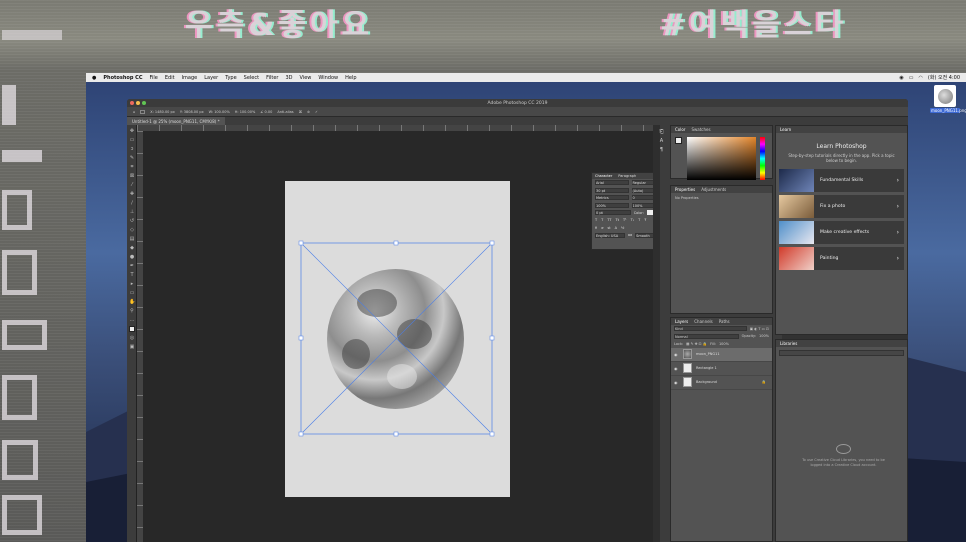 This screenshot has width=966, height=542. I want to click on history-panel-icon: ⎗, so click(661, 132).